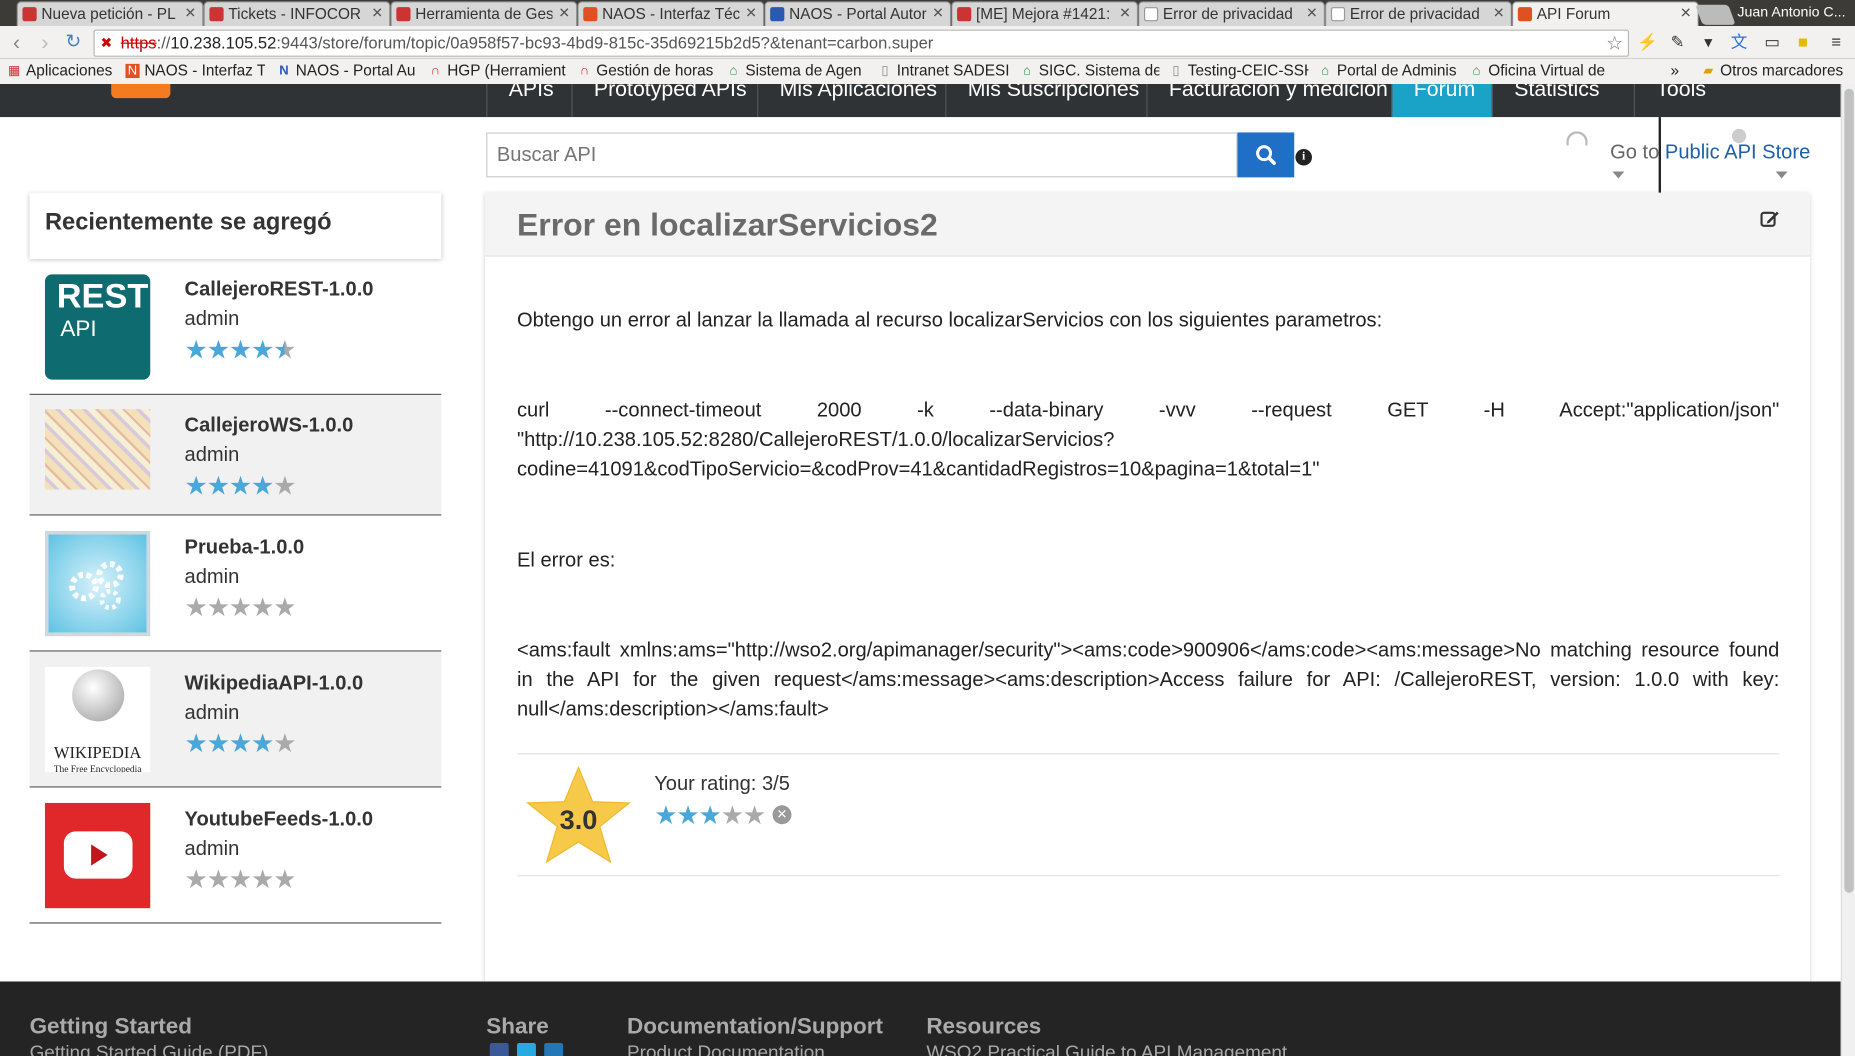  What do you see at coordinates (14, 71) in the screenshot?
I see `apps-grid-icon: ▦` at bounding box center [14, 71].